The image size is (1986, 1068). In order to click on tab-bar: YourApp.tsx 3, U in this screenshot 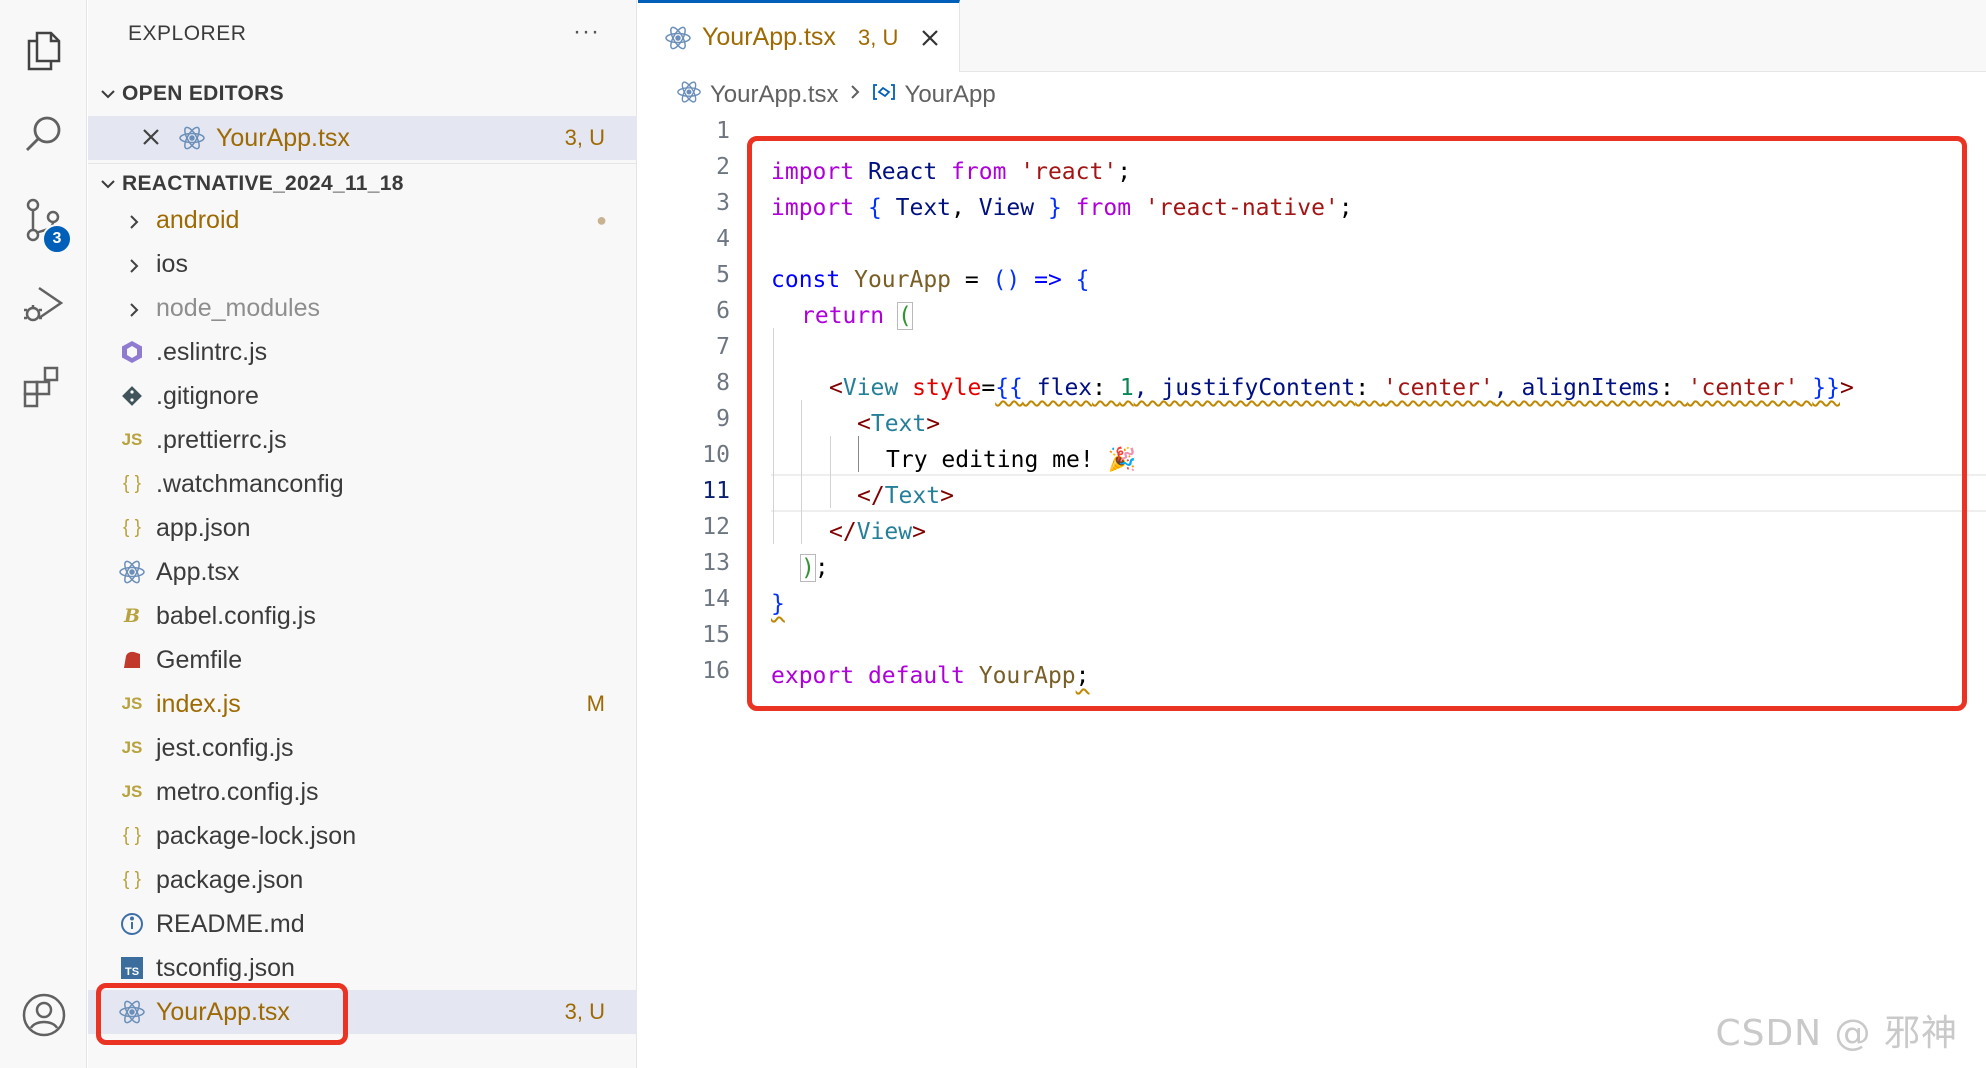, I will do `click(1312, 36)`.